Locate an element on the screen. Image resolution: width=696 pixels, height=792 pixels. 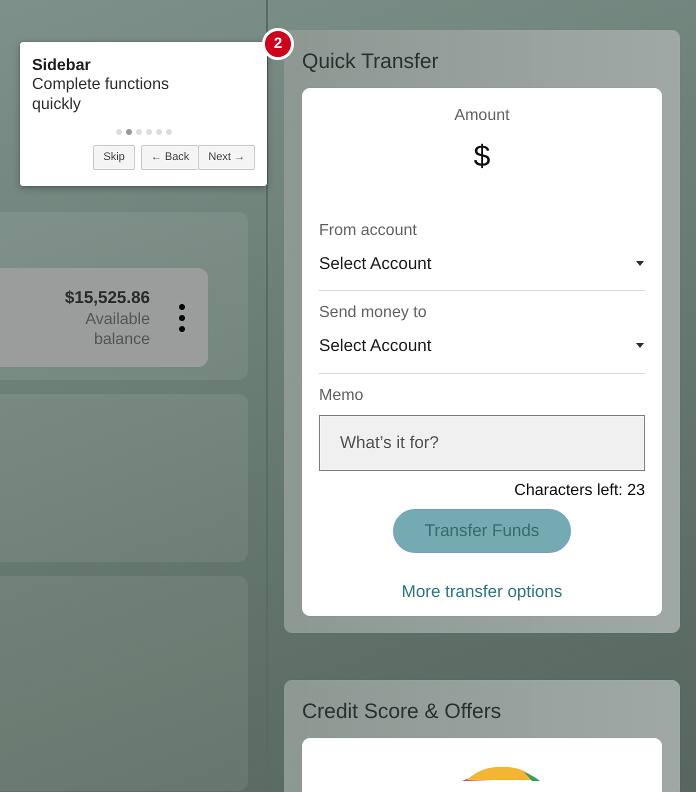
skip-button: Skip is located at coordinates (114, 157).